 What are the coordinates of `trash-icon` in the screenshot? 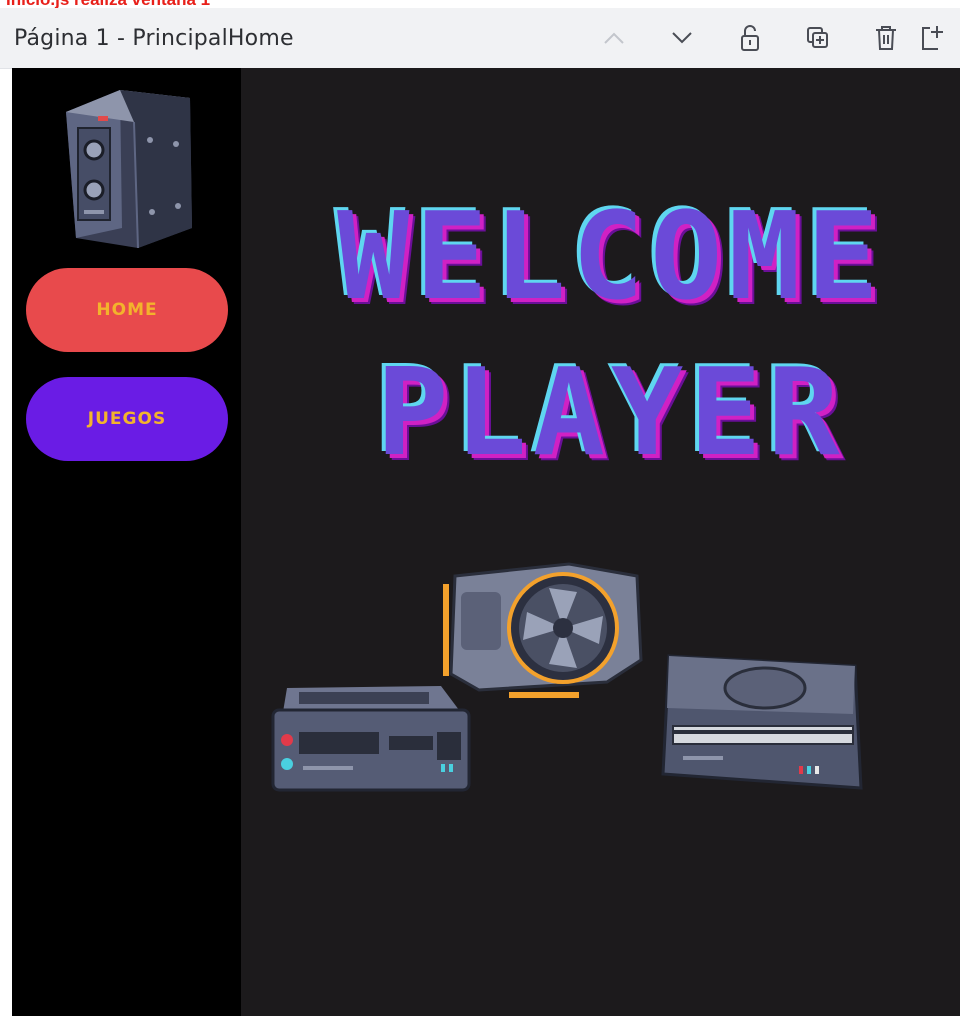 It's located at (886, 38).